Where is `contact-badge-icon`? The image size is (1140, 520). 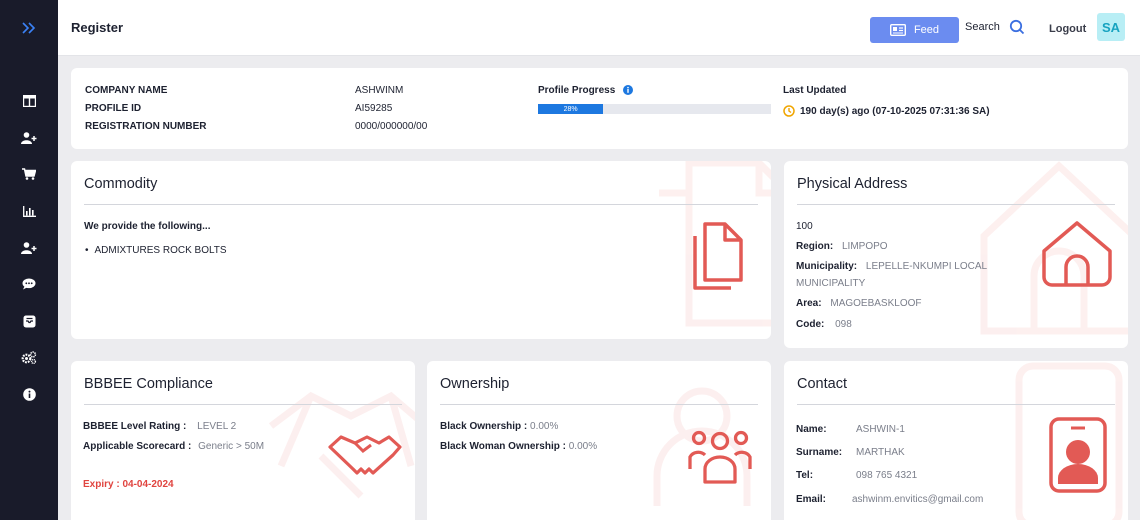 contact-badge-icon is located at coordinates (1078, 455).